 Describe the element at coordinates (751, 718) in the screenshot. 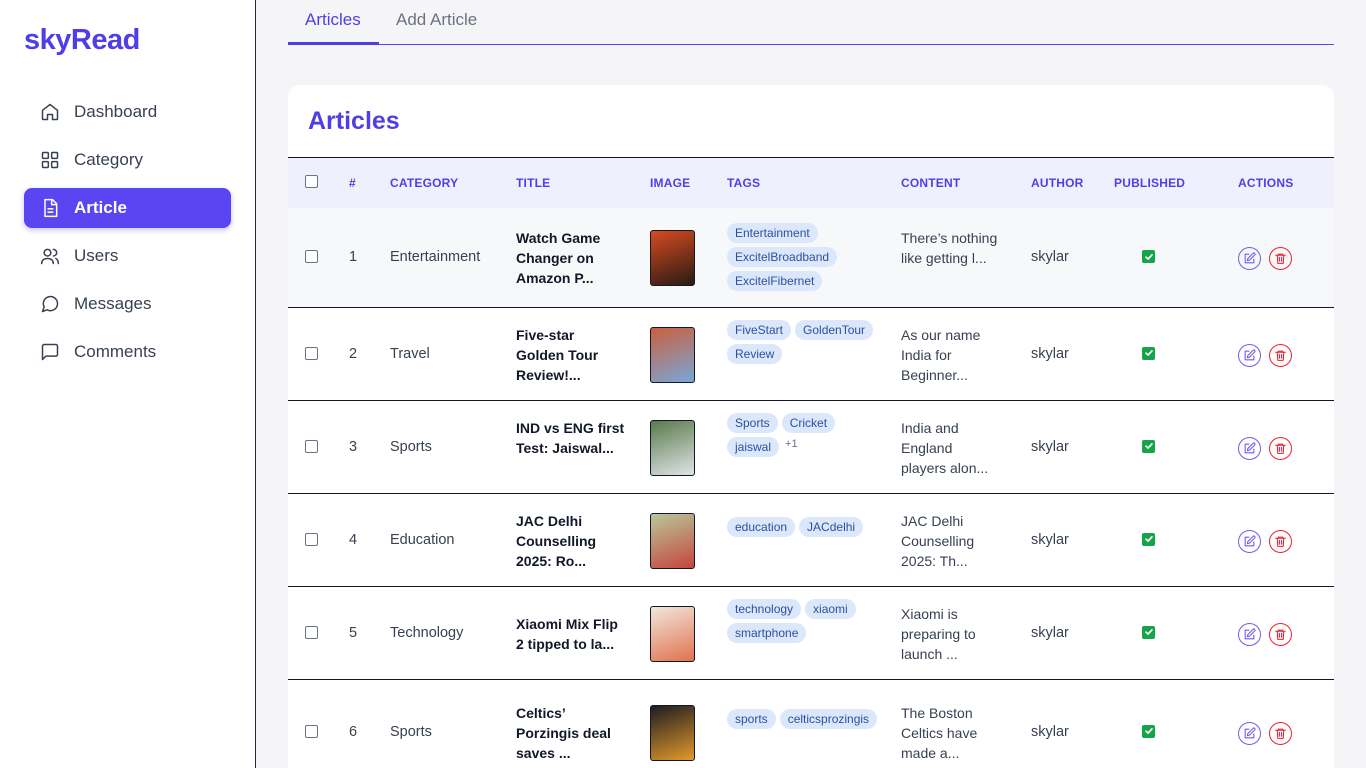

I see `tag-badge: sports` at that location.